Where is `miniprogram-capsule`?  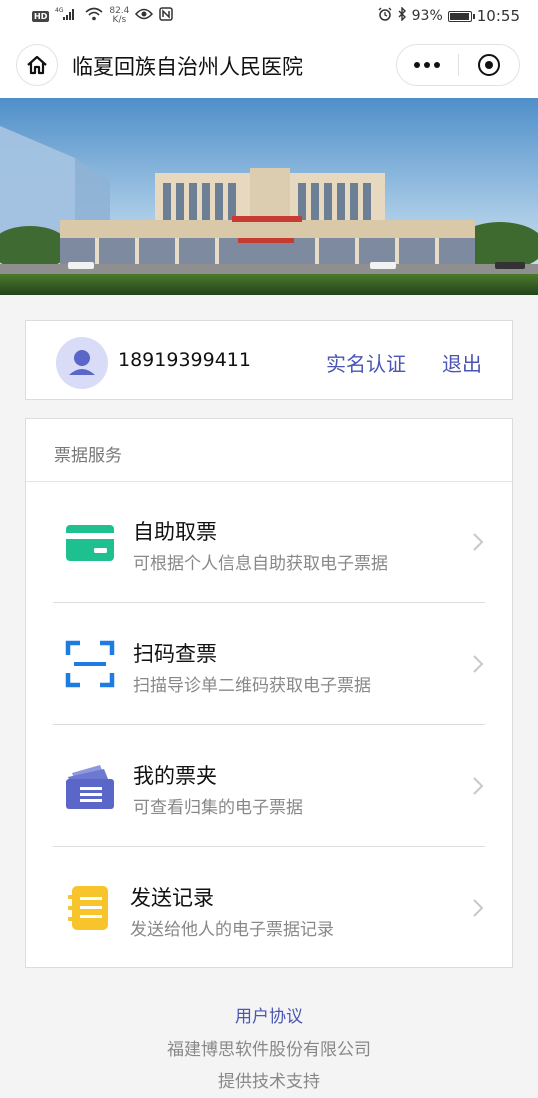
miniprogram-capsule is located at coordinates (458, 65).